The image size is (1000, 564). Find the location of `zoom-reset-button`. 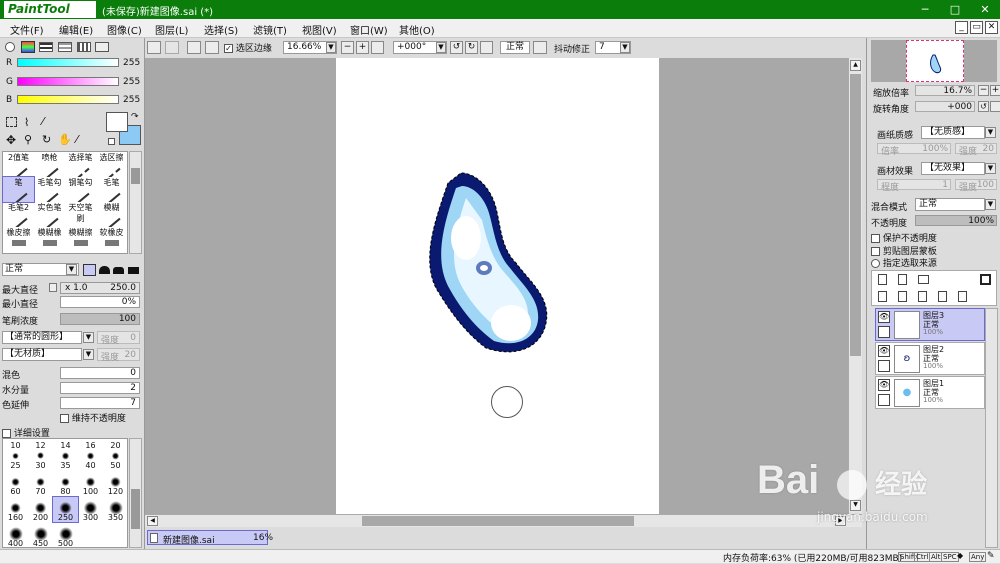

zoom-reset-button is located at coordinates (377, 47).